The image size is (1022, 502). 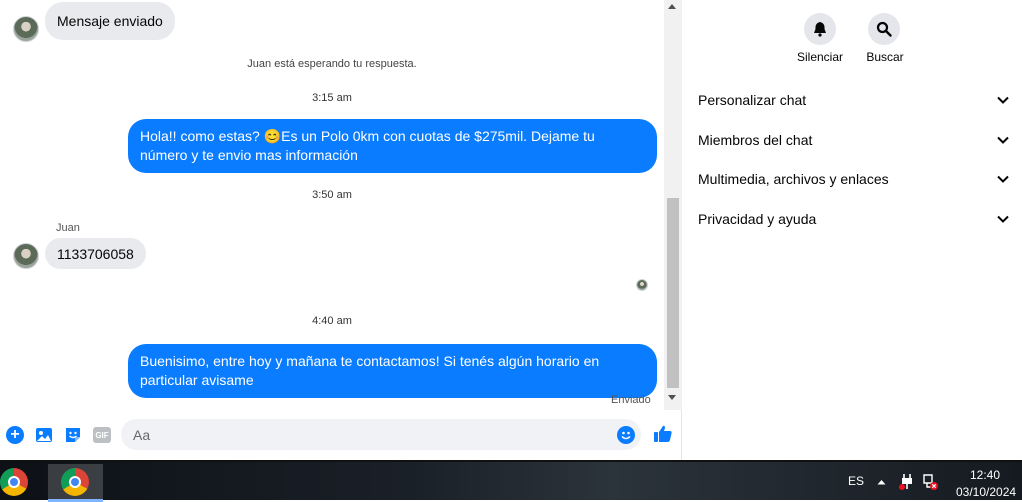 I want to click on timestamp: 3:15 am, so click(x=332, y=98).